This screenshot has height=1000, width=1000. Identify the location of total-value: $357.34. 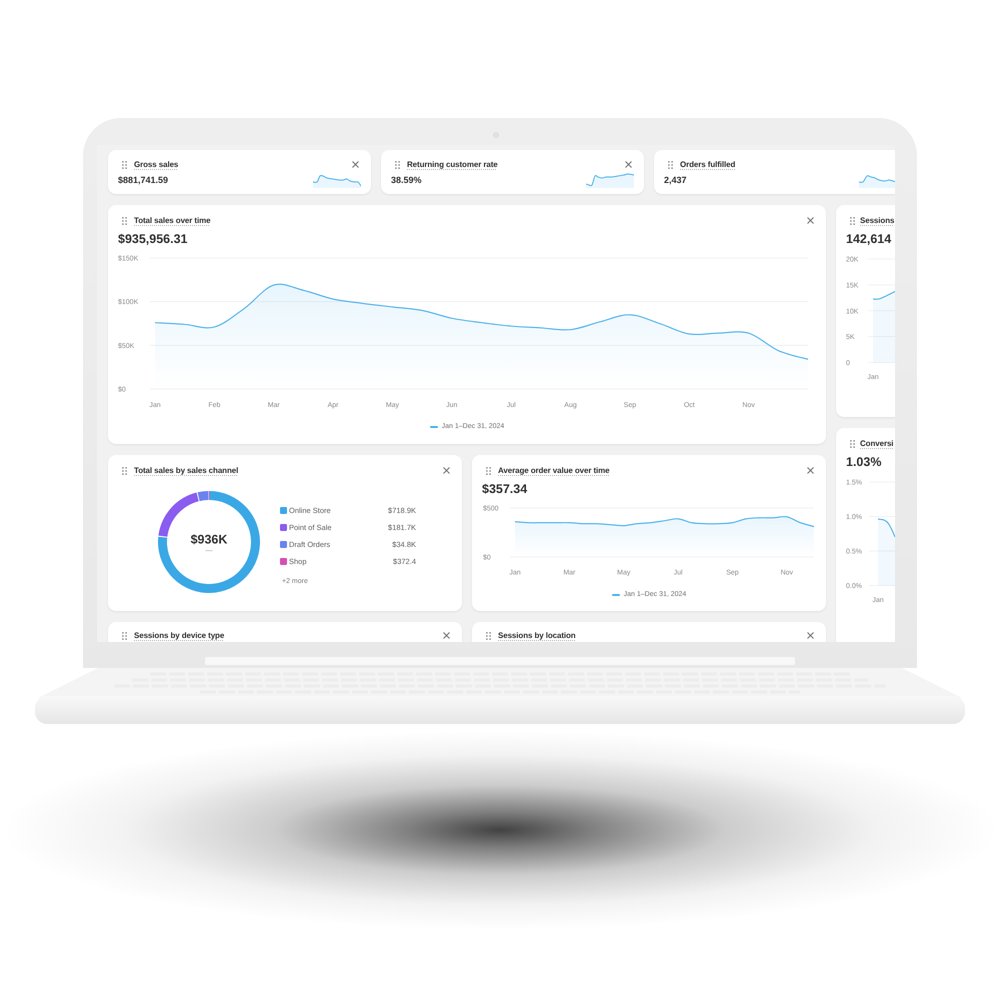
(505, 489).